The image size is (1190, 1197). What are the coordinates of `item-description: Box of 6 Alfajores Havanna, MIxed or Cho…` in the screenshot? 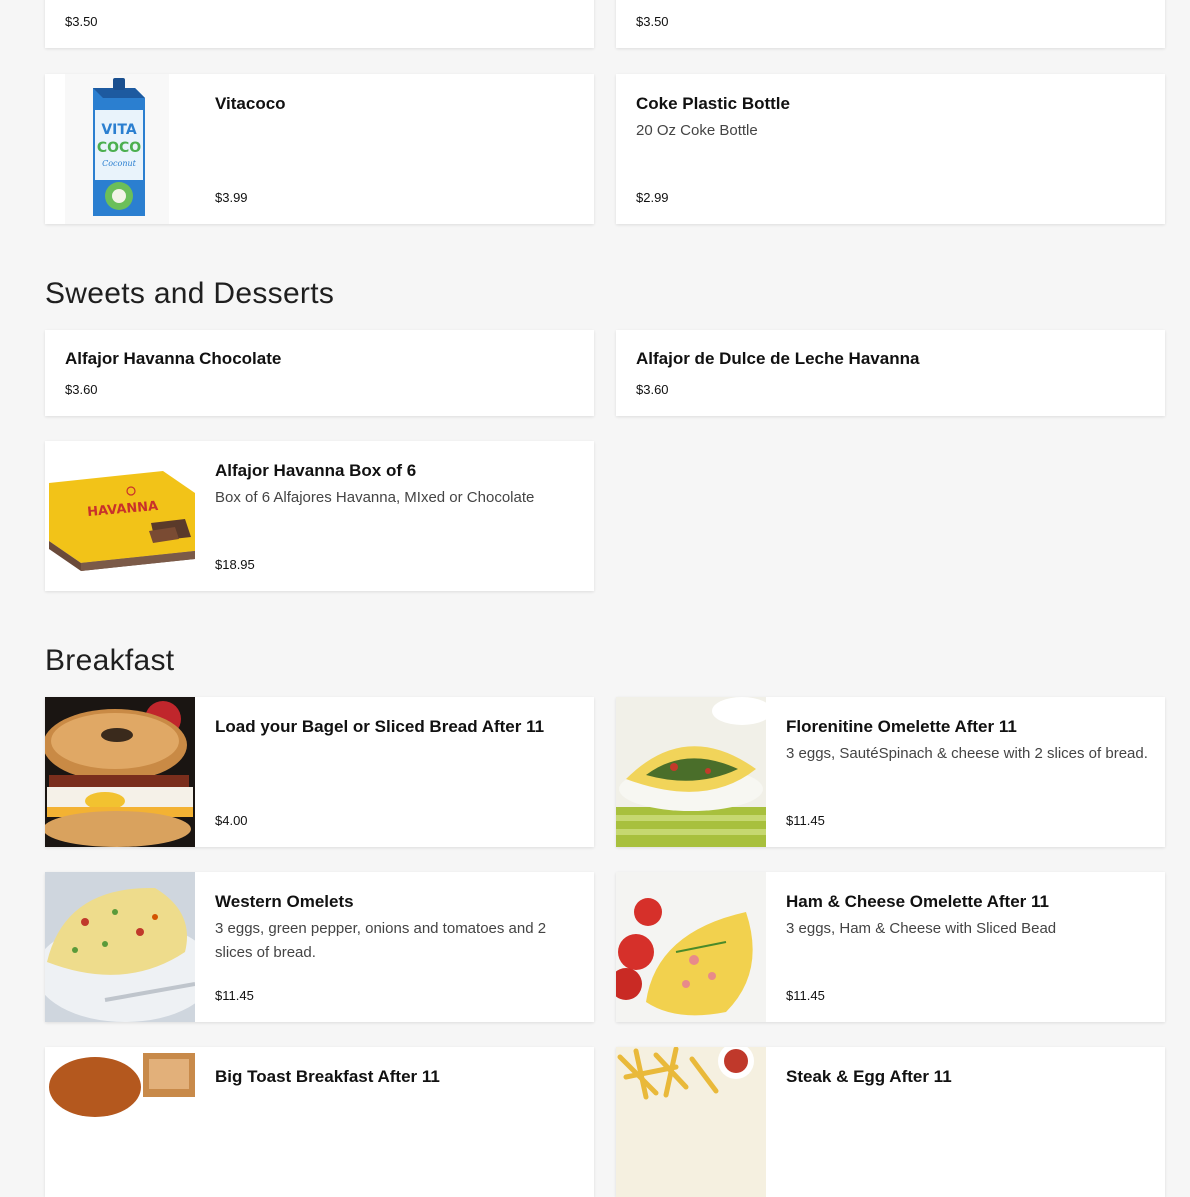 It's located at (375, 497).